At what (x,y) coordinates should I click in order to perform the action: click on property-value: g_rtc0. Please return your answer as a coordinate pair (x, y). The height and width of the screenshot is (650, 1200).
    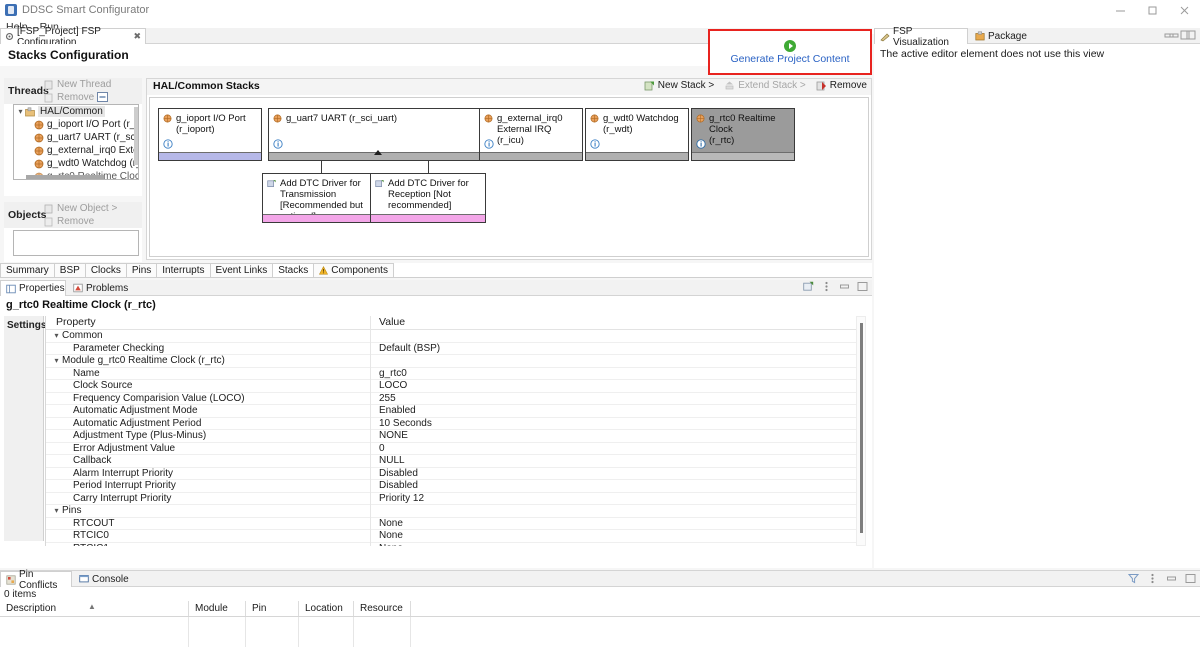
    Looking at the image, I should click on (389, 373).